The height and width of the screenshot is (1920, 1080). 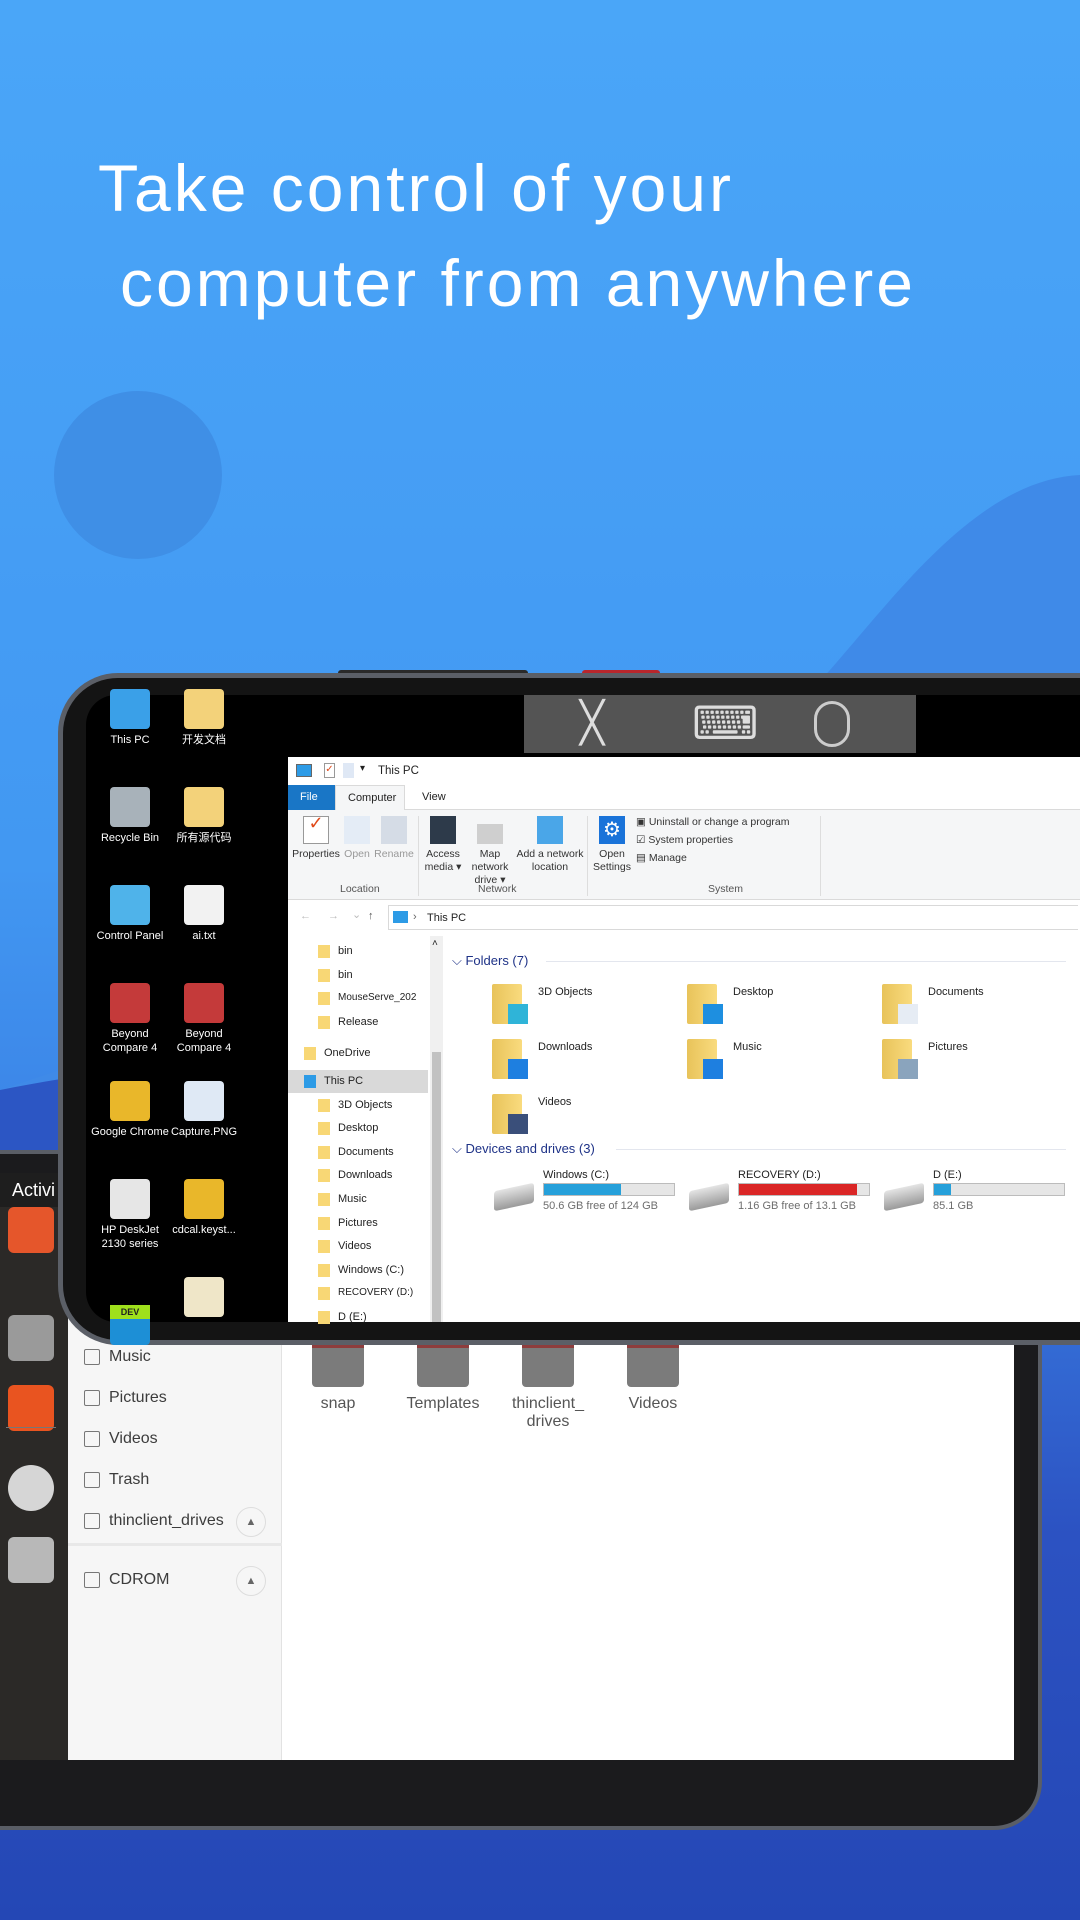 What do you see at coordinates (358, 1105) in the screenshot?
I see `nav-item-3d-objects: 3D Objects` at bounding box center [358, 1105].